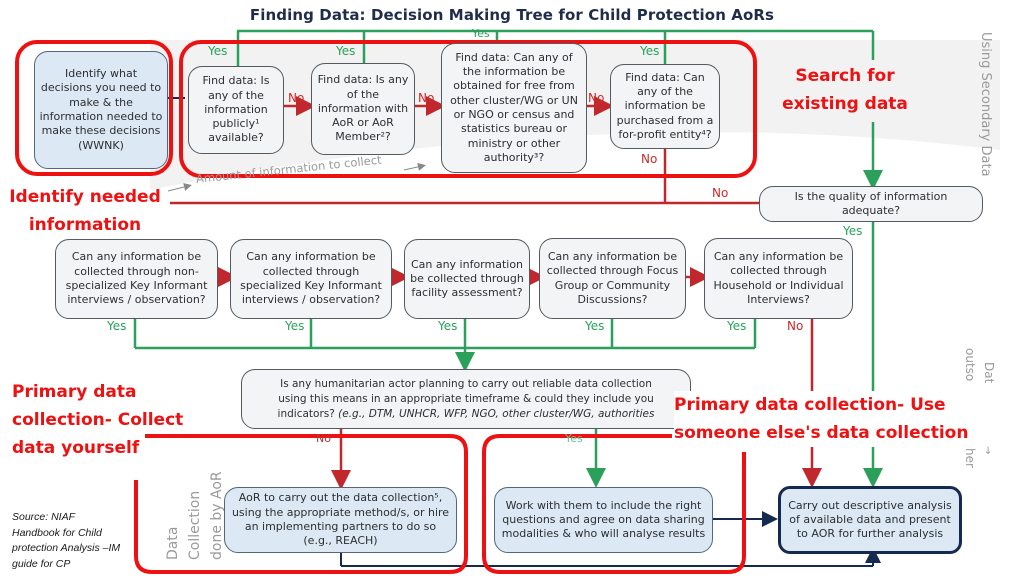  What do you see at coordinates (85, 211) in the screenshot?
I see `annotation-identify: Identify needed information` at bounding box center [85, 211].